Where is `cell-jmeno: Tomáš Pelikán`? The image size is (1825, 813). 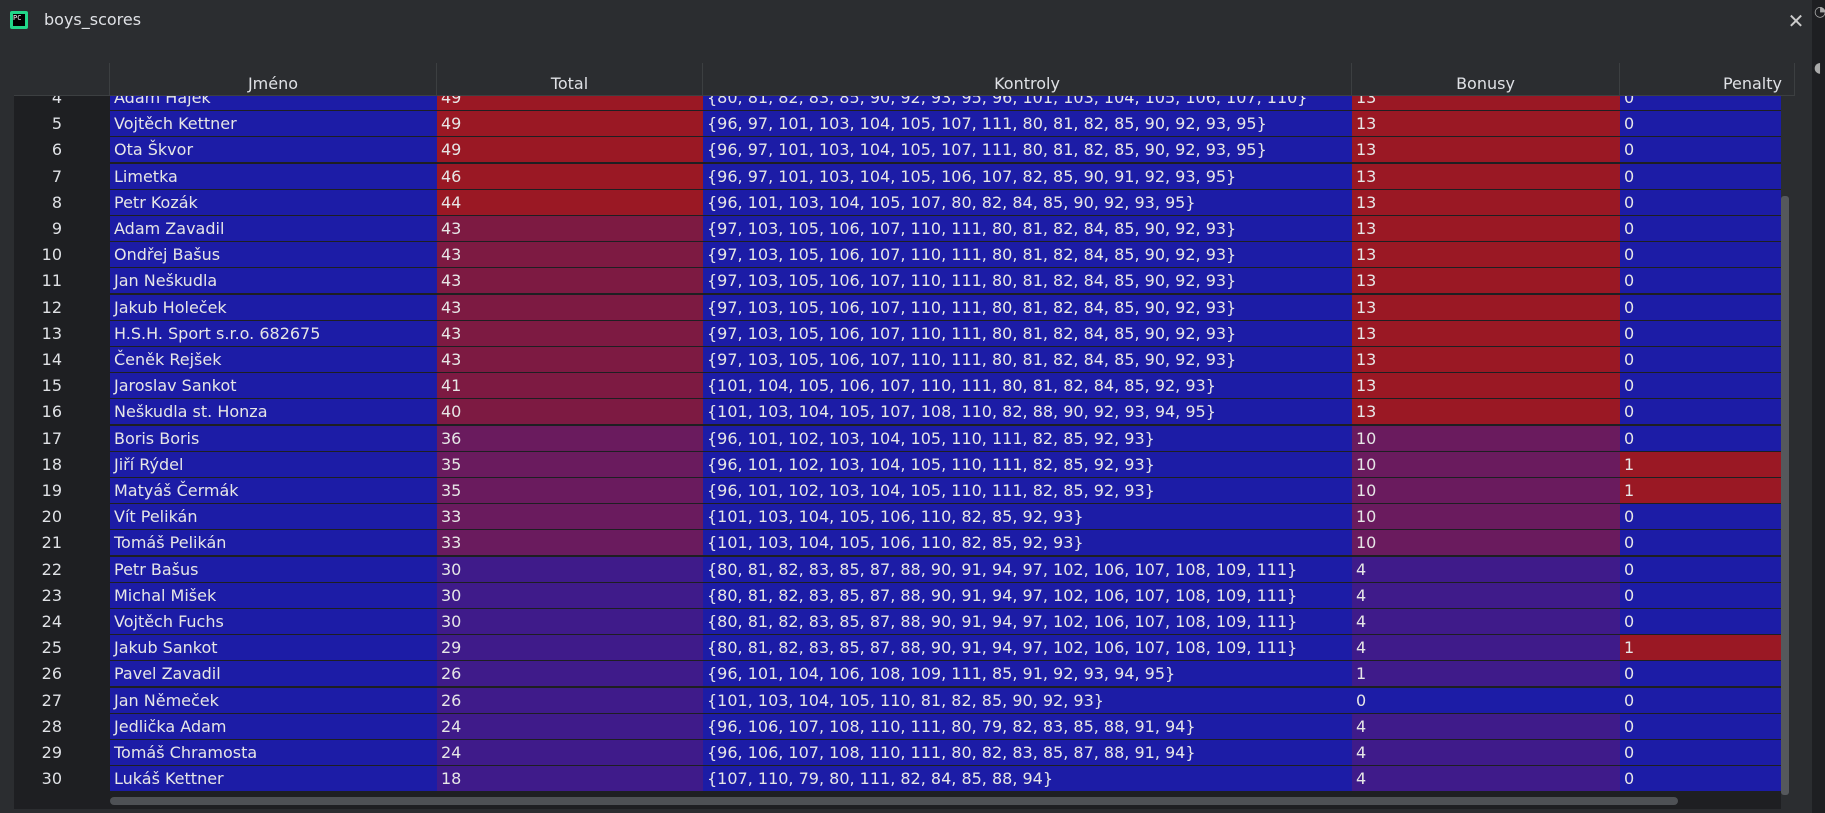
cell-jmeno: Tomáš Pelikán is located at coordinates (273, 543).